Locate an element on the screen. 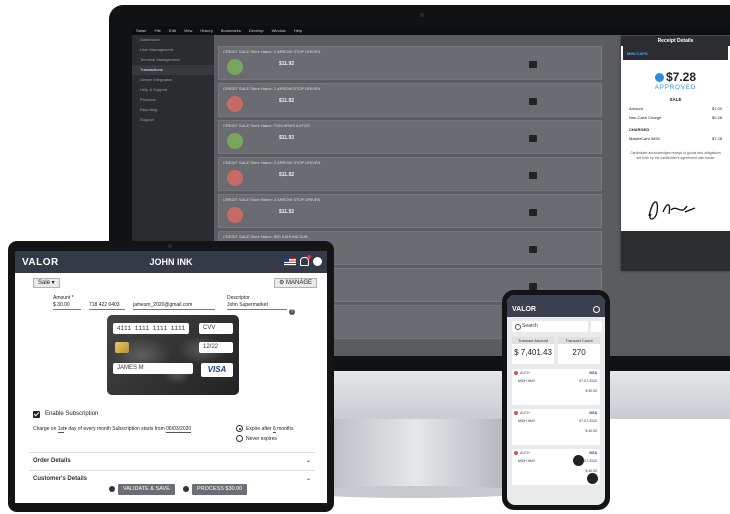 The image size is (730, 514). menu-item: Help is located at coordinates (298, 30).